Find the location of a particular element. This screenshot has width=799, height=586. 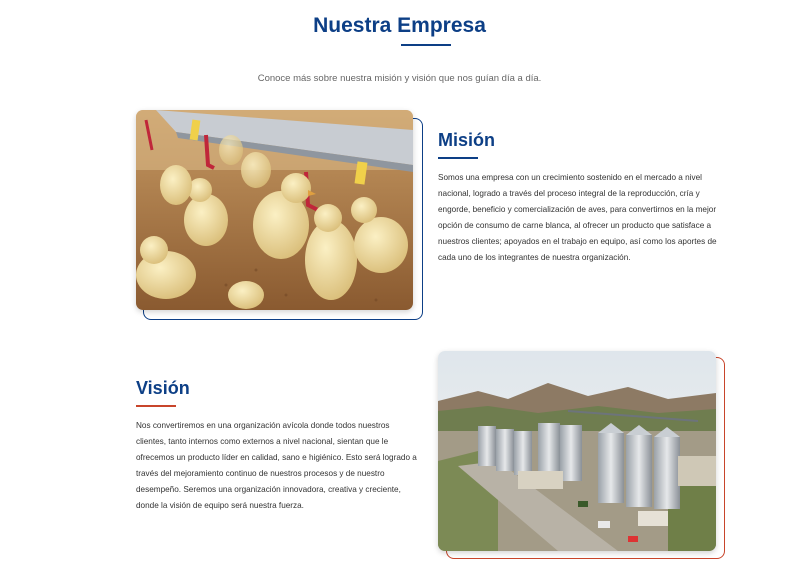

mision-image-chicks is located at coordinates (274, 210).